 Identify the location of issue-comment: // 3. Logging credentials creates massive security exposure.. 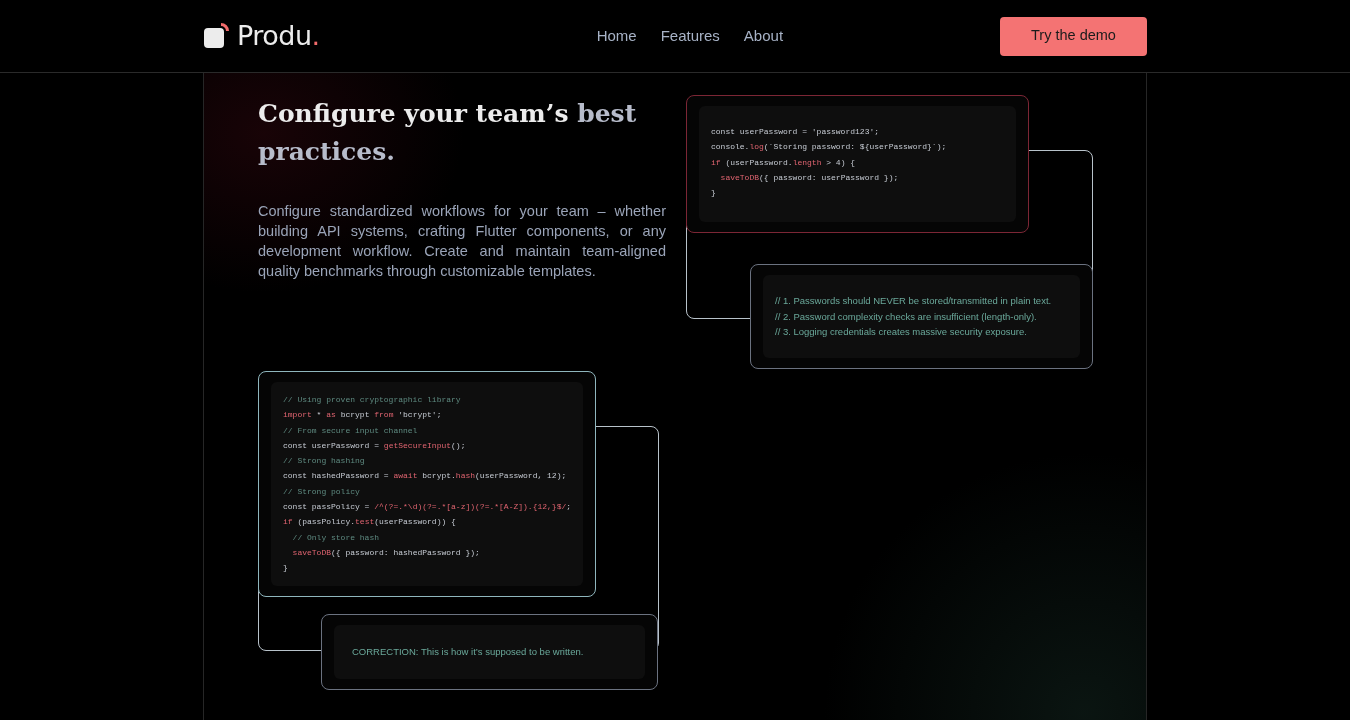
(901, 332).